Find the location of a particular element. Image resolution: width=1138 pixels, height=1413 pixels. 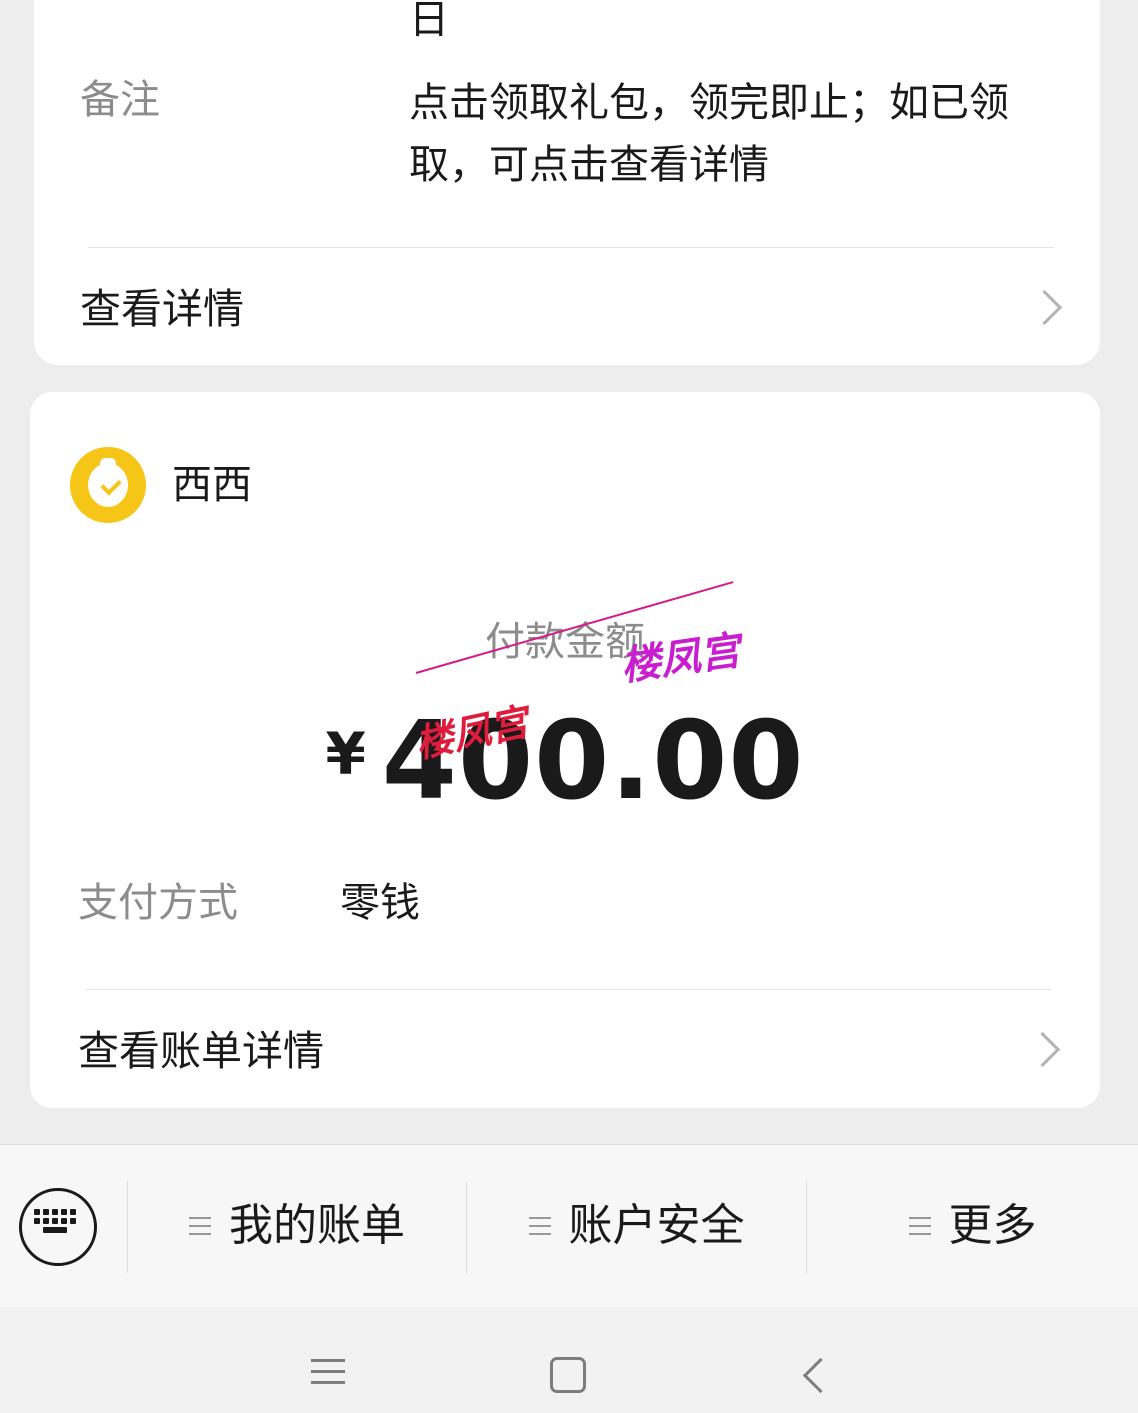

view-bill-details-row: 查看账单详情 is located at coordinates (565, 1049).